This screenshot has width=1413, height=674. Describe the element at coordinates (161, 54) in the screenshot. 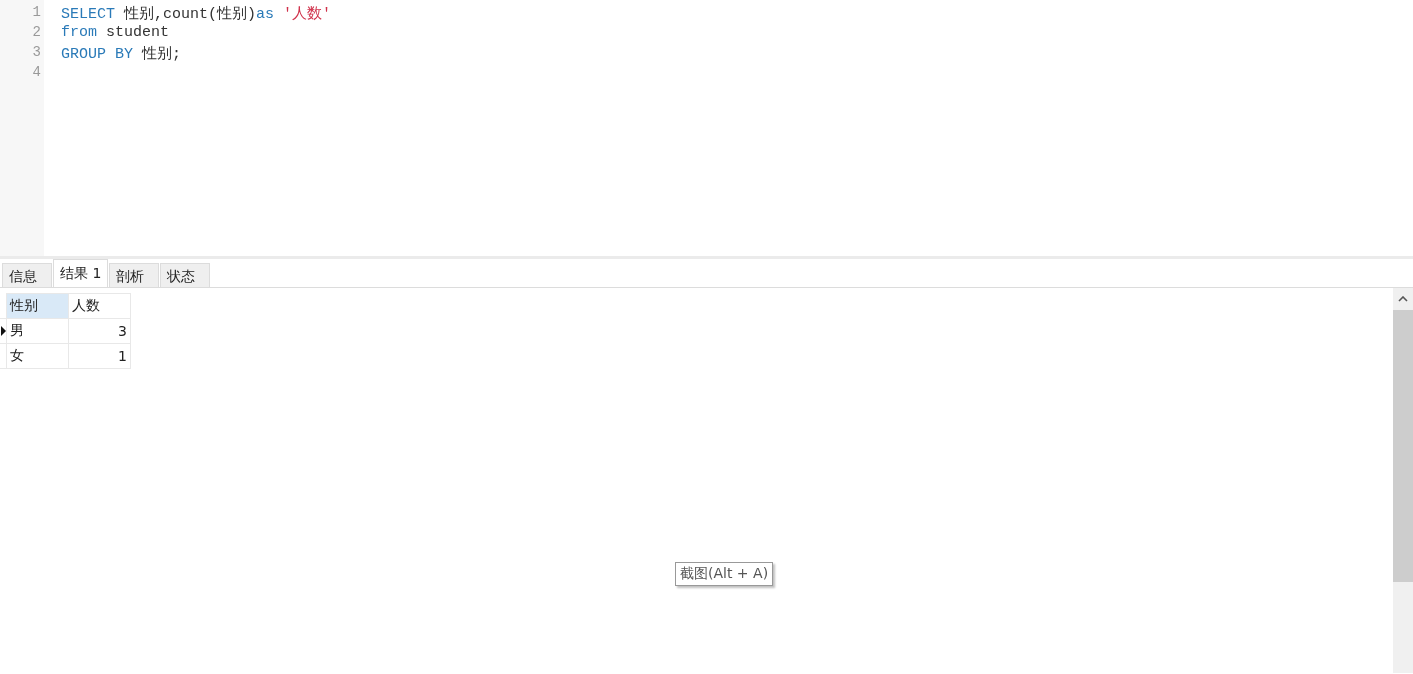

I see `code-token: 性别;` at that location.